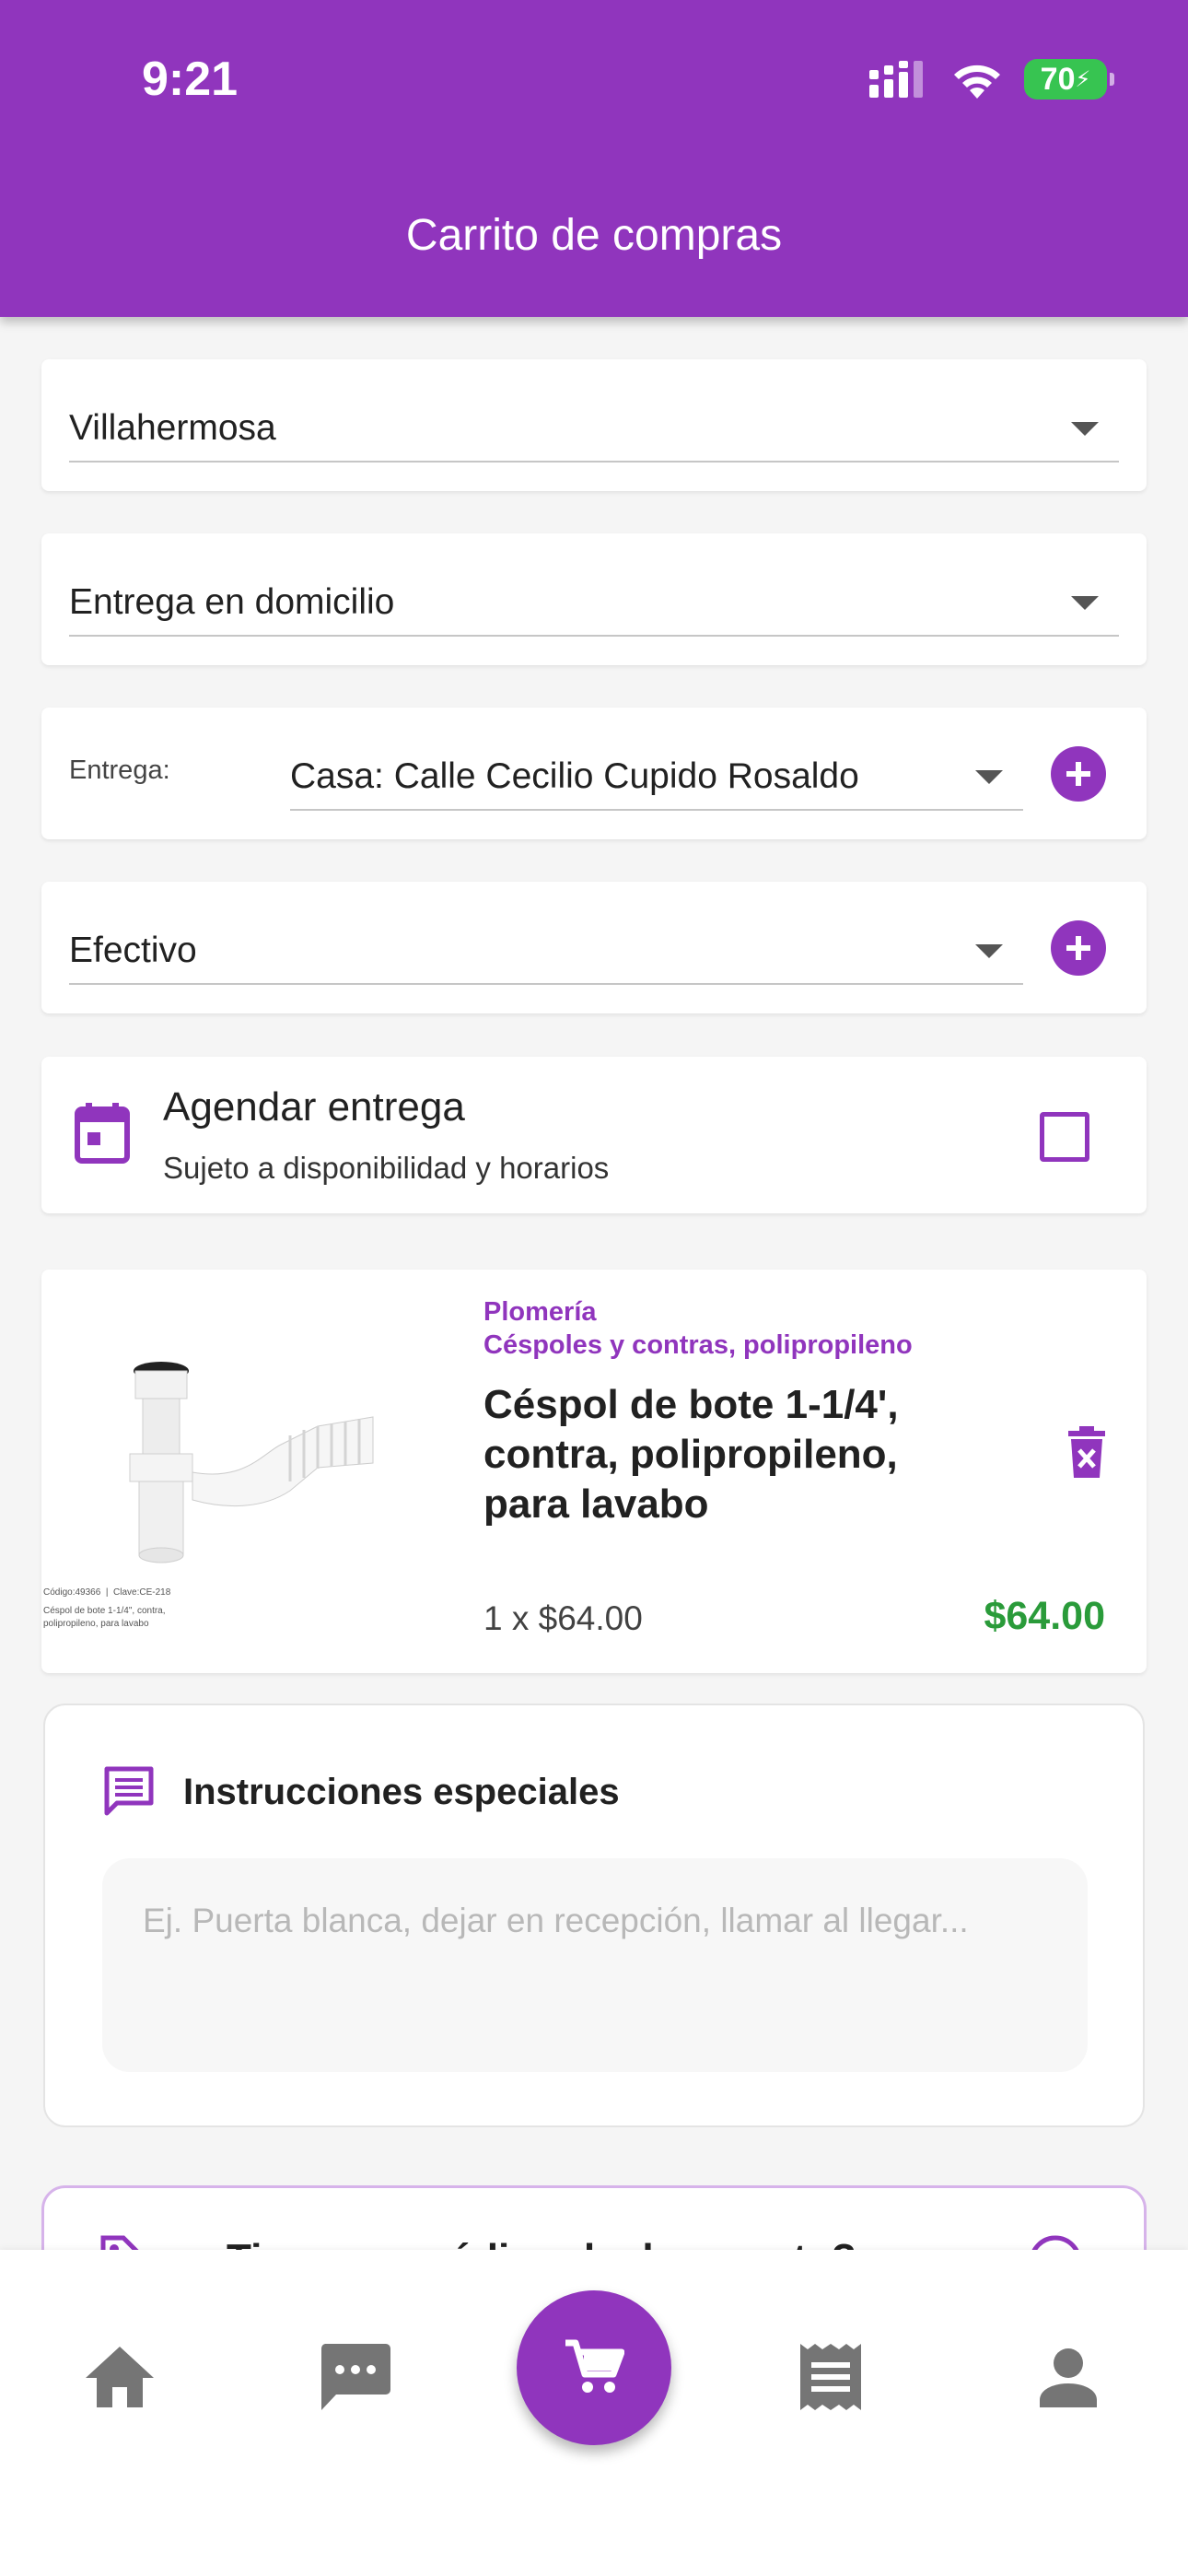  I want to click on app-header: 9:21 70 ⚡ Carrito de compras, so click(594, 158).